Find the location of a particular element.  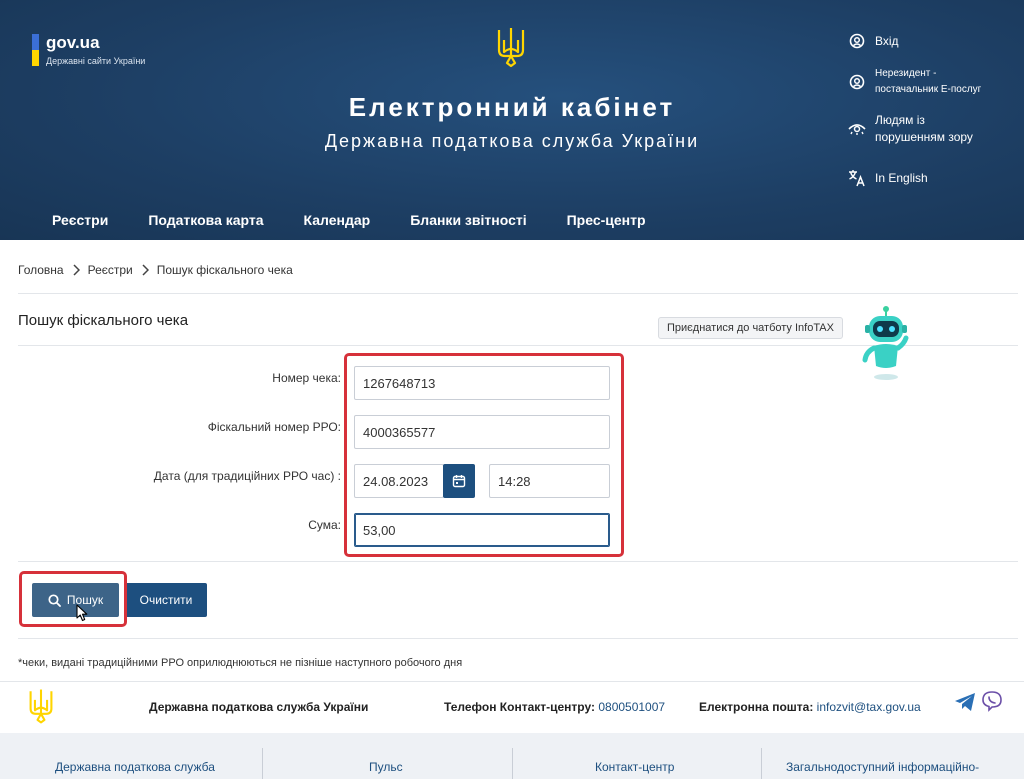

footer-phone: Телефон Контакт-центру: 0800501007 is located at coordinates (554, 707).